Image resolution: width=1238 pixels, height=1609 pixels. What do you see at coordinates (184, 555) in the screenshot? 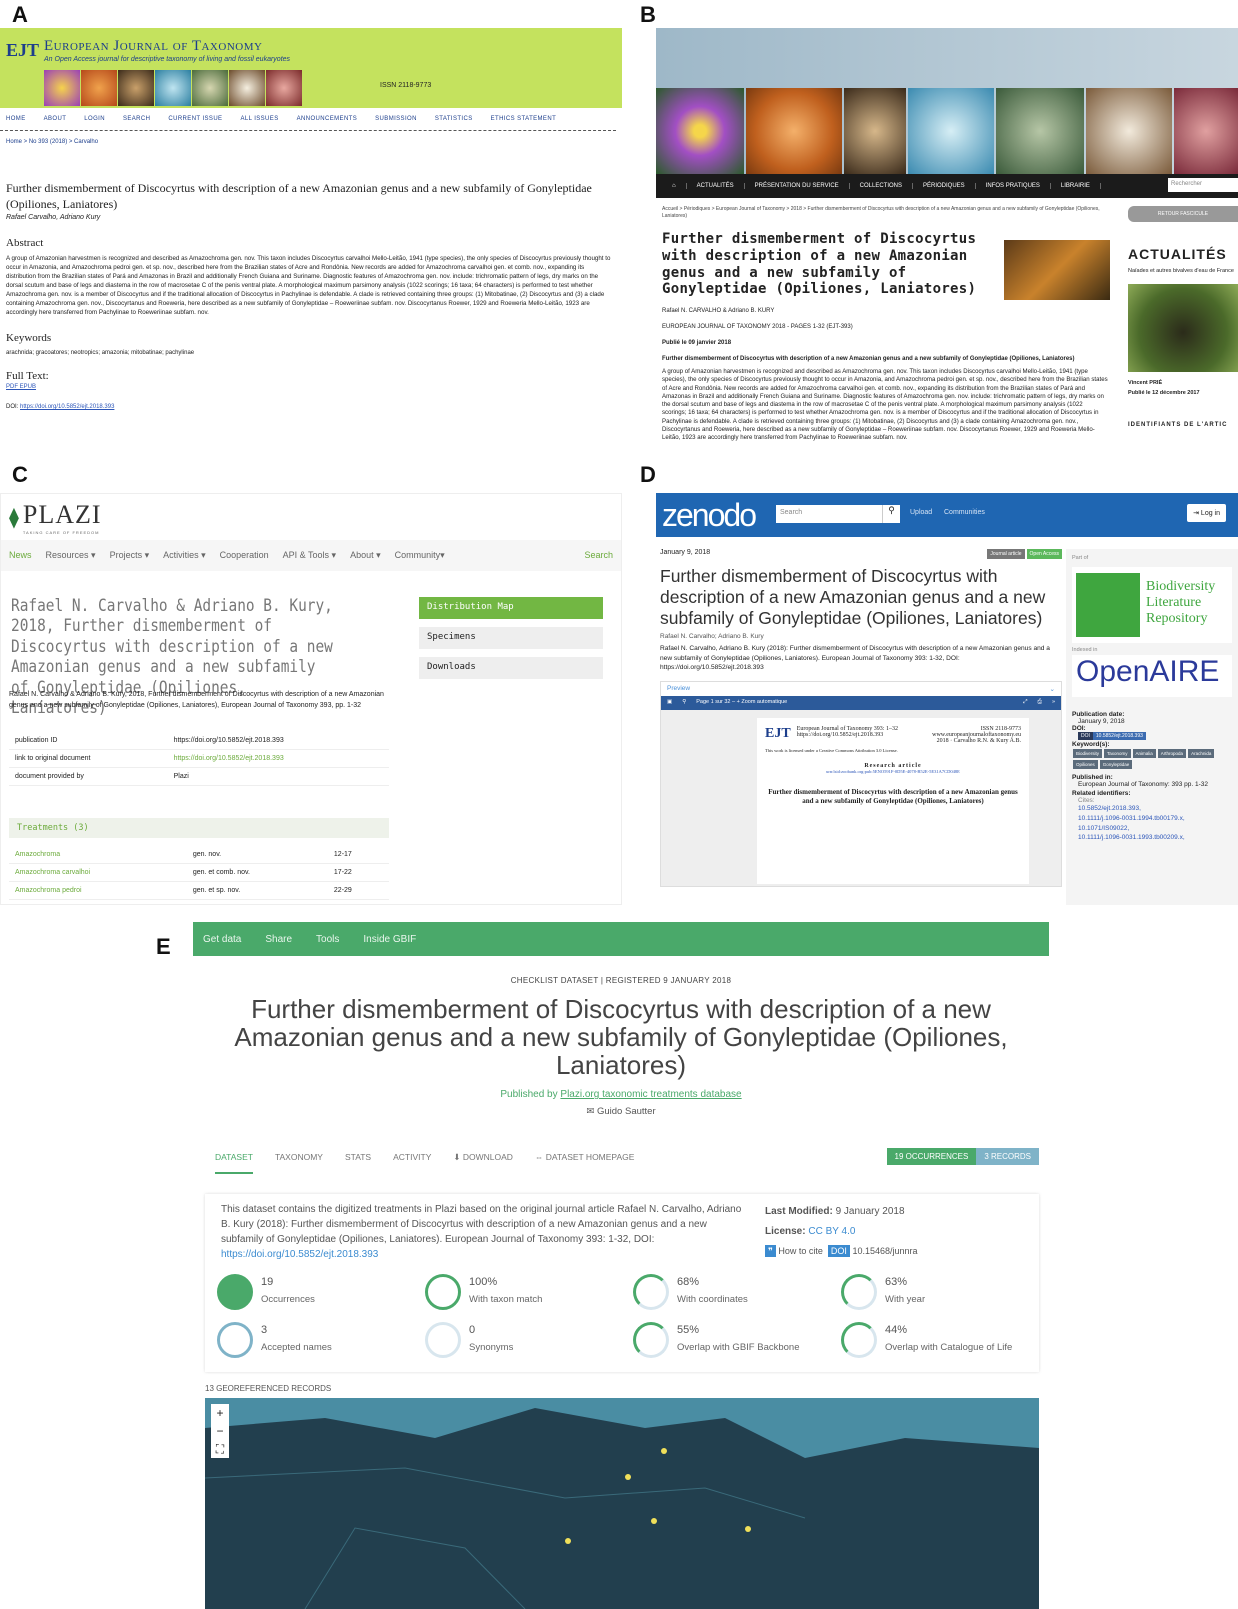
I see `nav-item: Activities ▾` at bounding box center [184, 555].